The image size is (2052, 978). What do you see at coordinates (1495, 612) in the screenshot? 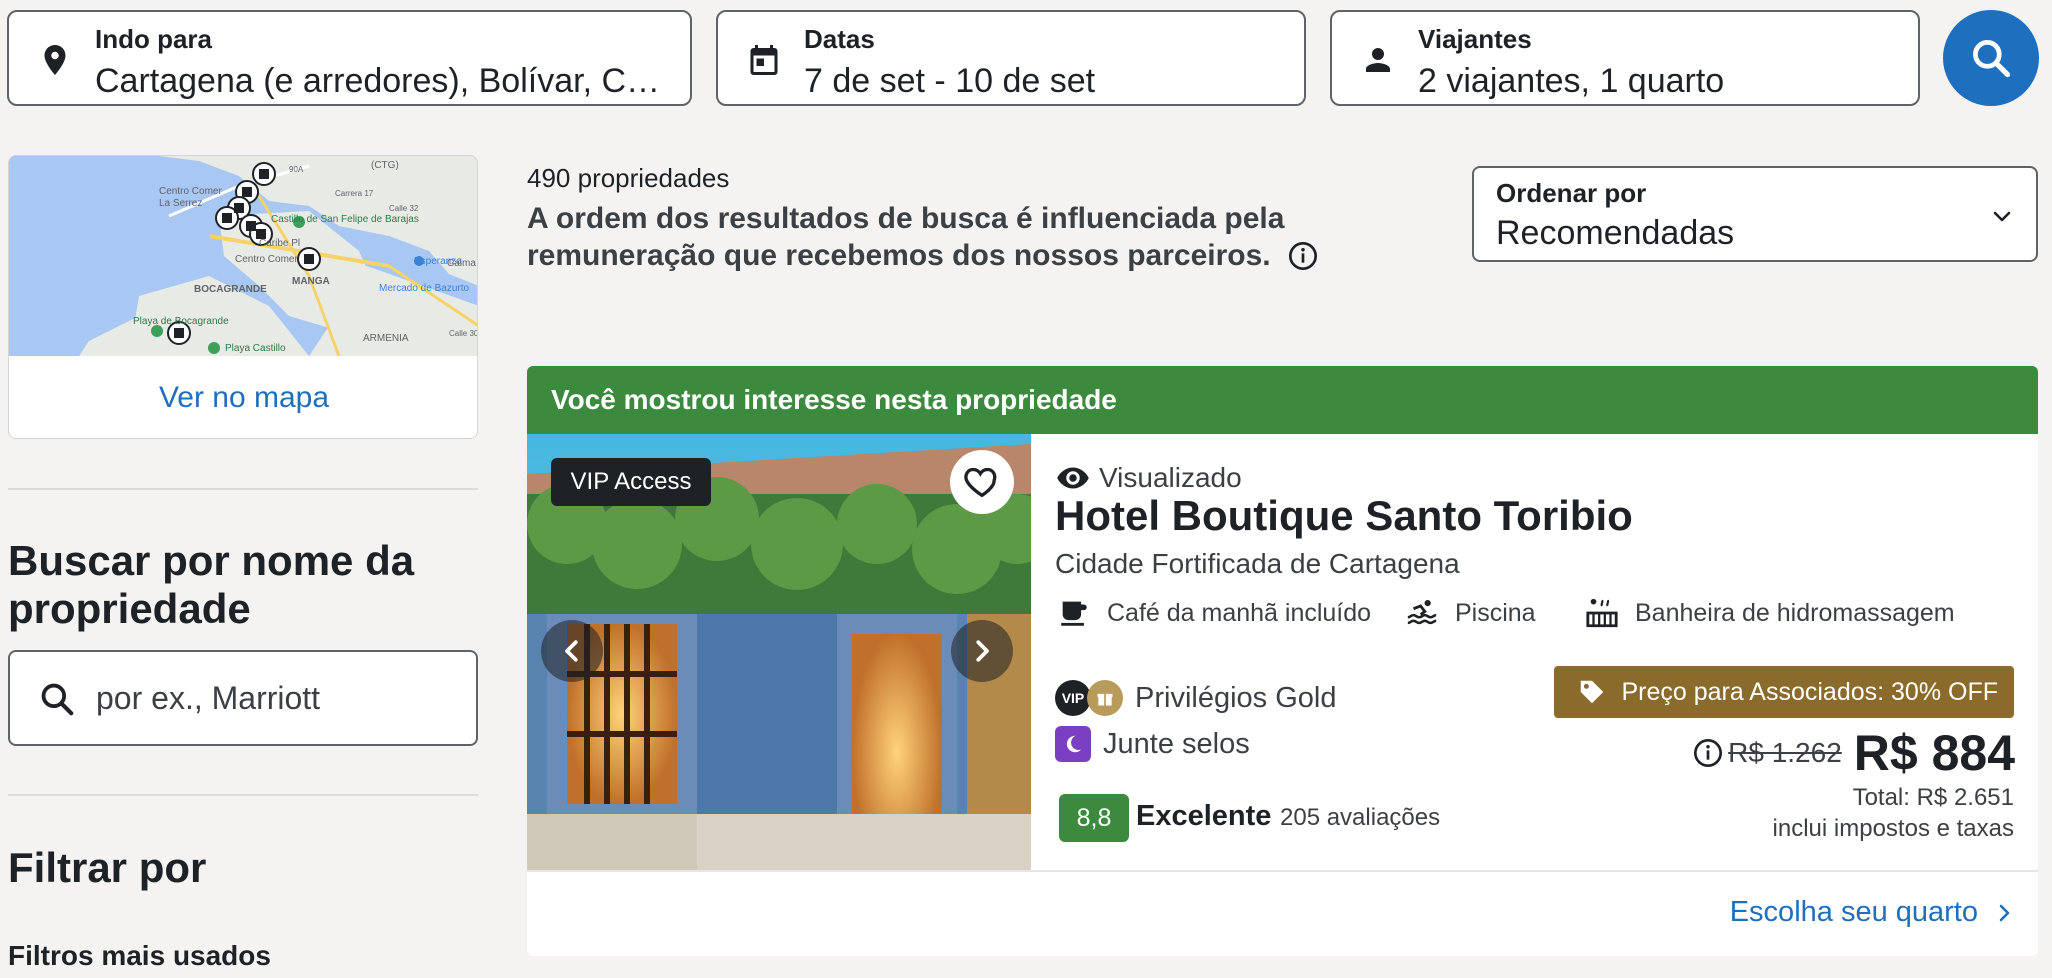
I see `amenity-label: Piscina` at bounding box center [1495, 612].